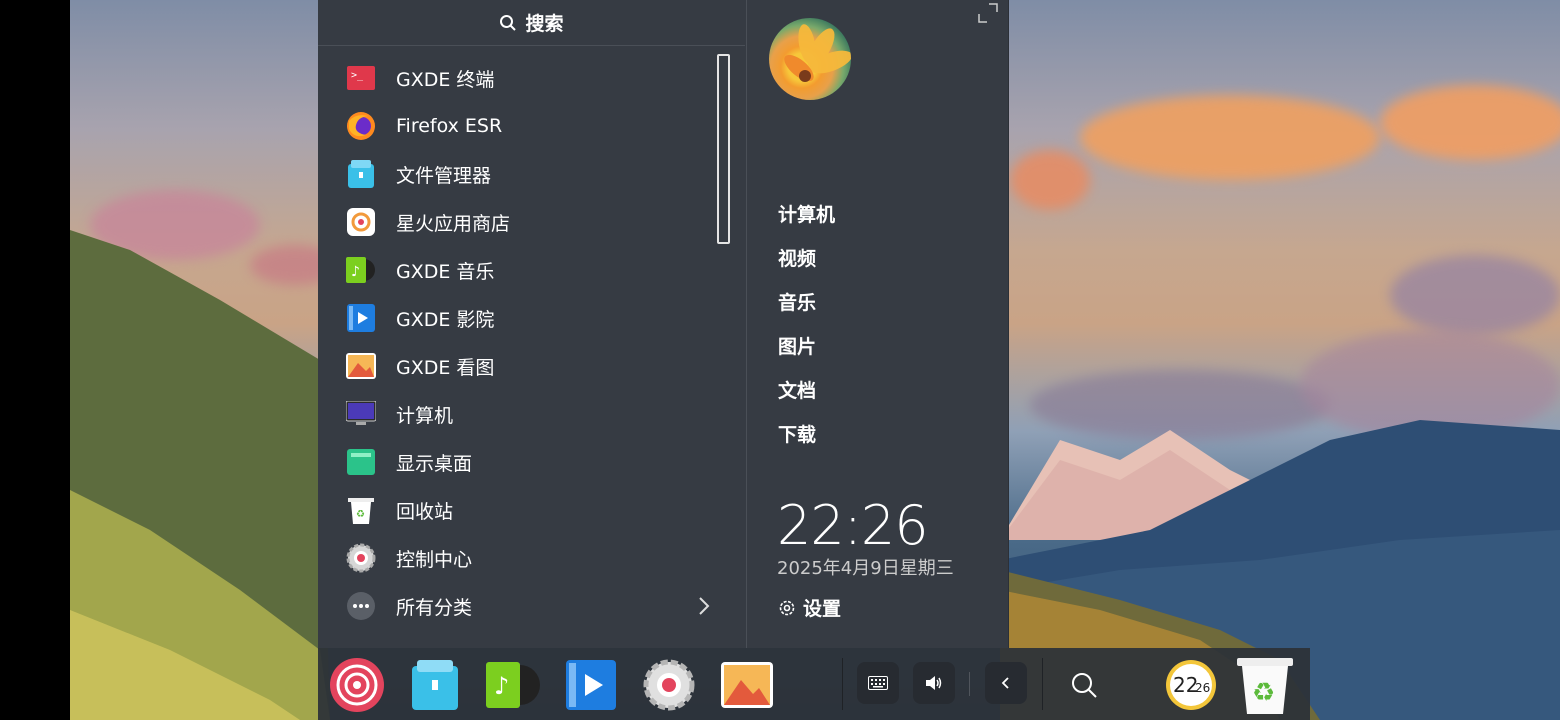  Describe the element at coordinates (704, 606) in the screenshot. I see `chevron-right-icon` at that location.